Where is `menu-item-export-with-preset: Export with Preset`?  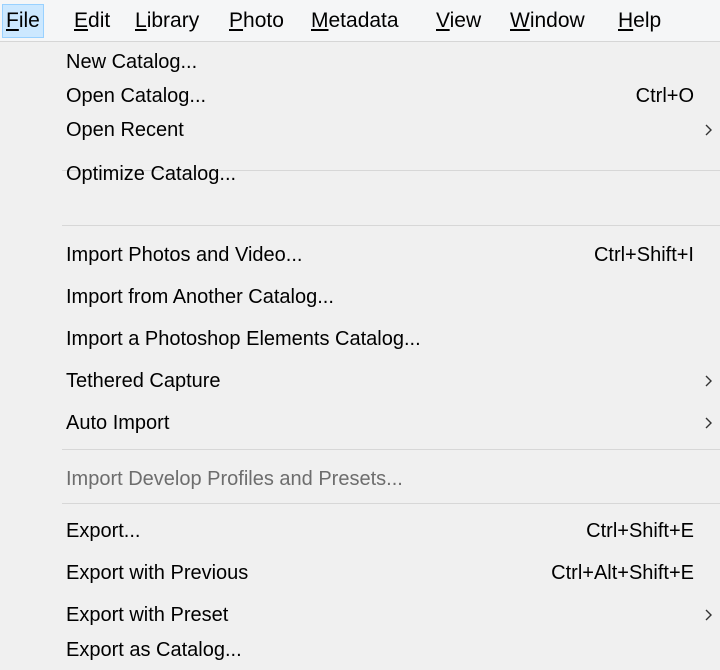 menu-item-export-with-preset: Export with Preset is located at coordinates (360, 615).